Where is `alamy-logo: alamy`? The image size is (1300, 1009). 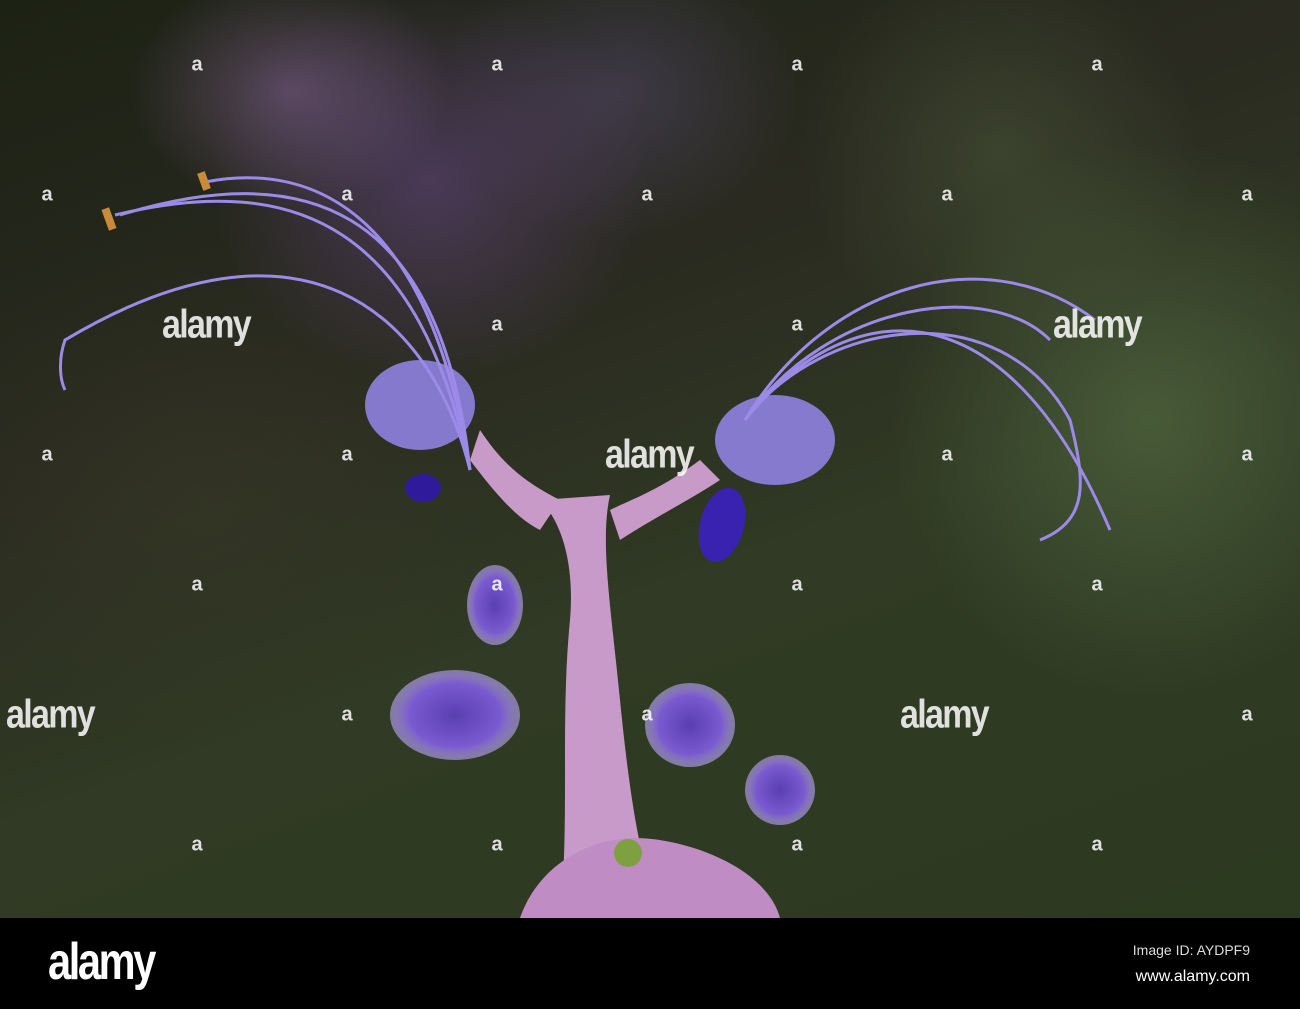
alamy-logo: alamy is located at coordinates (102, 962).